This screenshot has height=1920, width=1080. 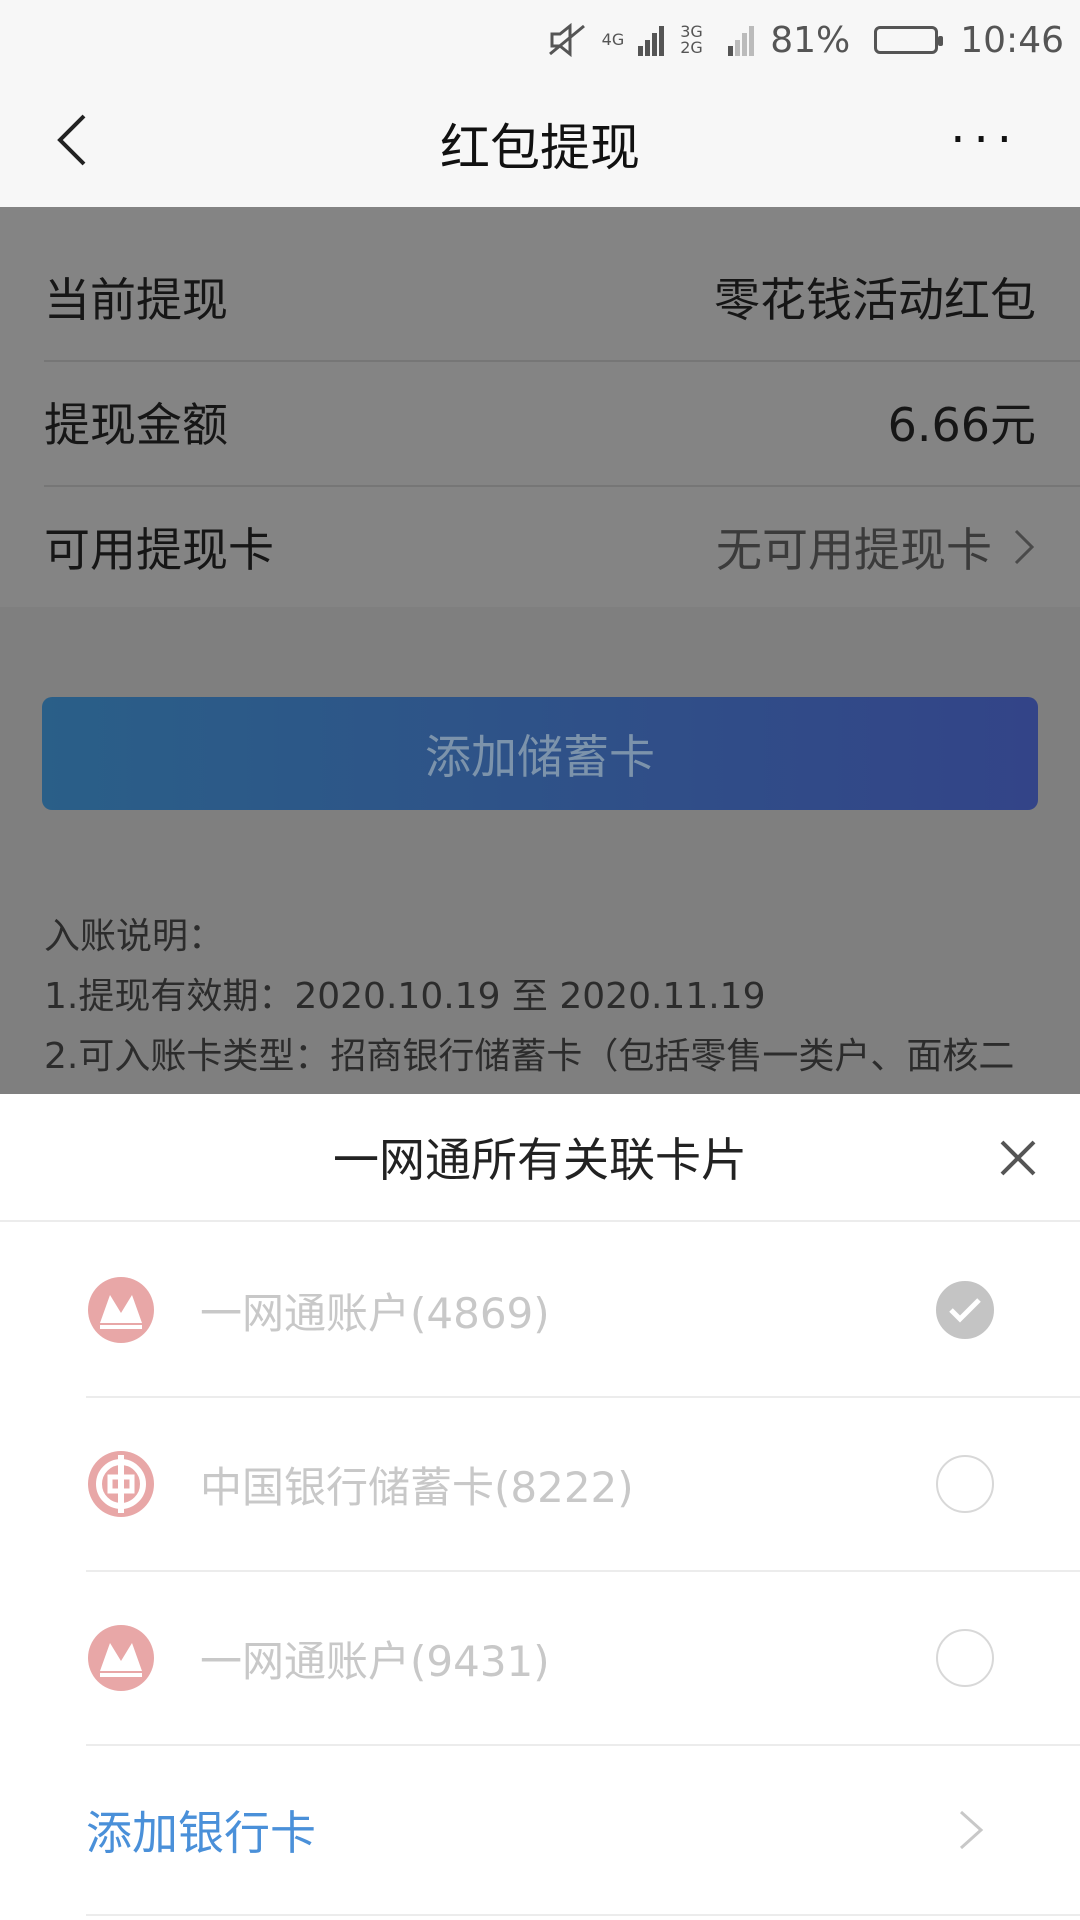 What do you see at coordinates (136, 300) in the screenshot?
I see `row-label: 当前提现` at bounding box center [136, 300].